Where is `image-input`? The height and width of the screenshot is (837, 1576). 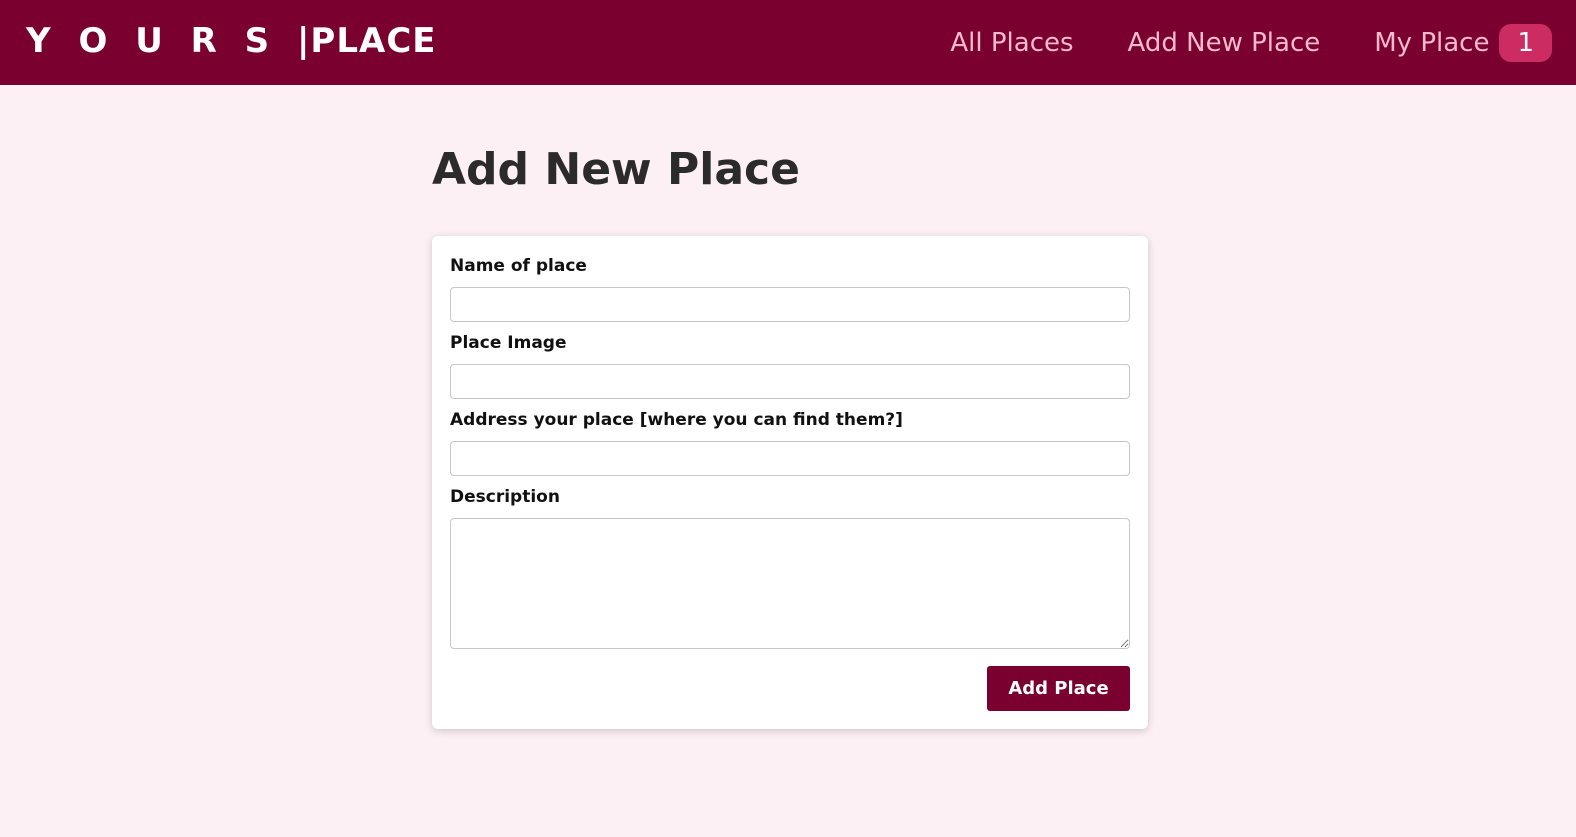
image-input is located at coordinates (790, 381).